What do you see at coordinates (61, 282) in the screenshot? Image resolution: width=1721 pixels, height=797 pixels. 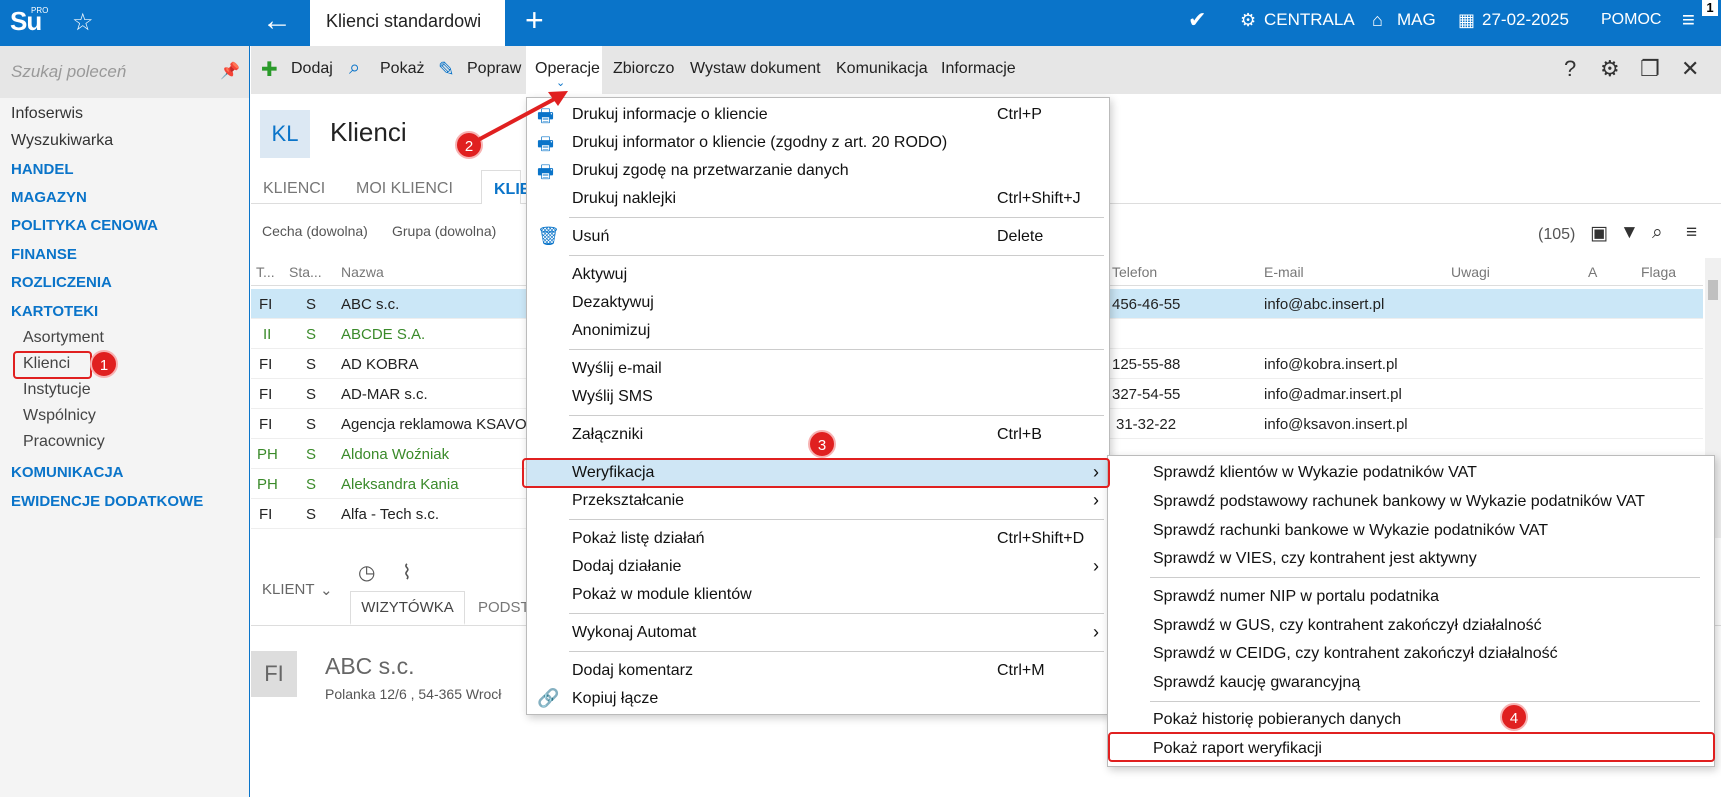 I see `sidebar-cat-rozliczenia: ROZLICZENIA` at bounding box center [61, 282].